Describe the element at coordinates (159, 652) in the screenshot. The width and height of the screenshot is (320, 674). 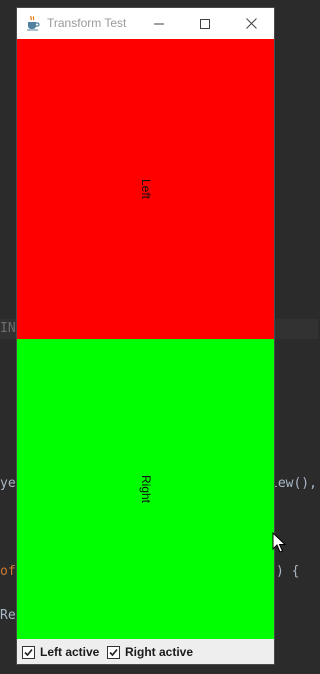
I see `right-active-label: Right active` at that location.